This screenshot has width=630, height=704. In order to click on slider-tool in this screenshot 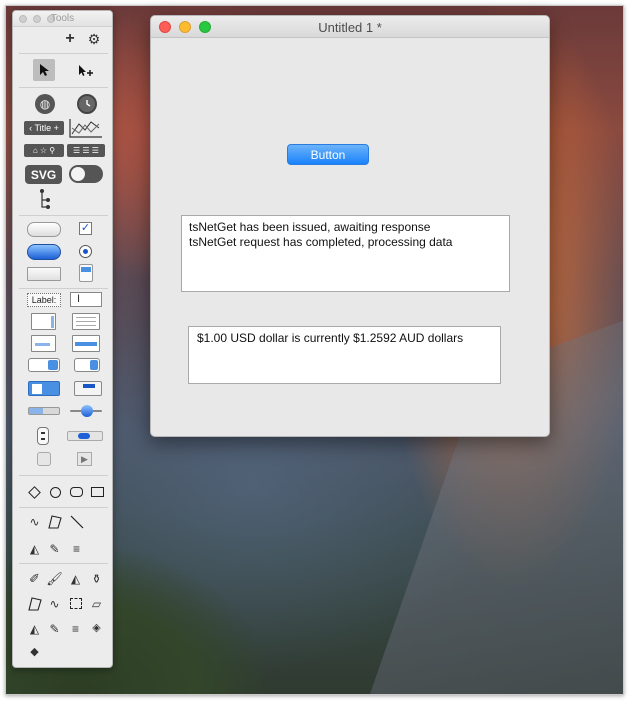, I will do `click(86, 411)`.